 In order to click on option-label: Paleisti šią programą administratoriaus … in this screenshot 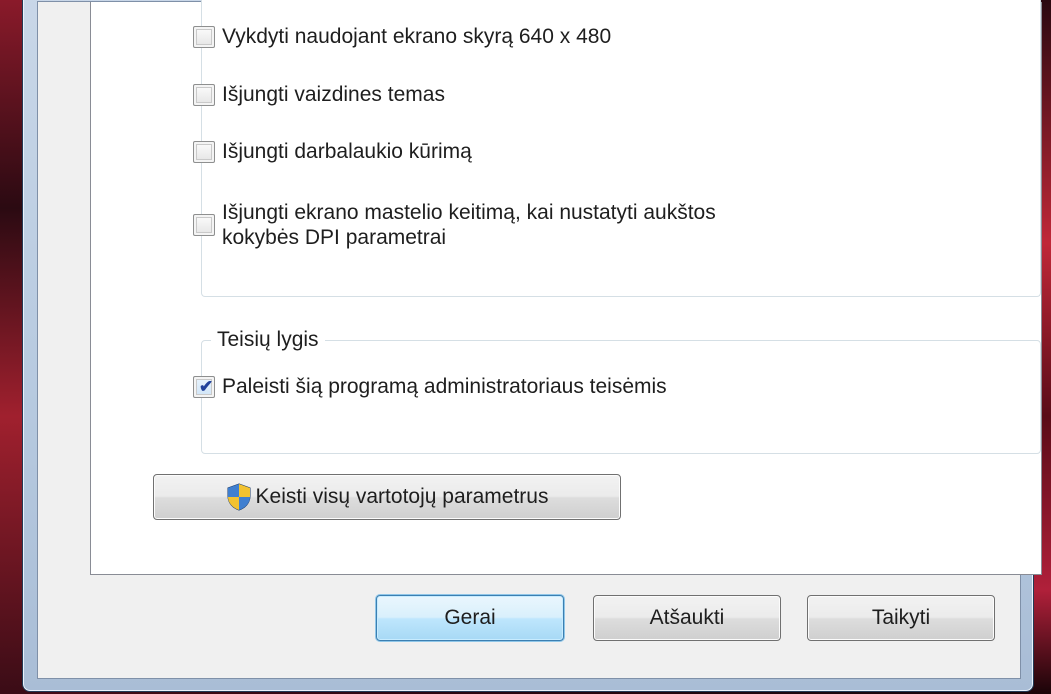, I will do `click(444, 386)`.